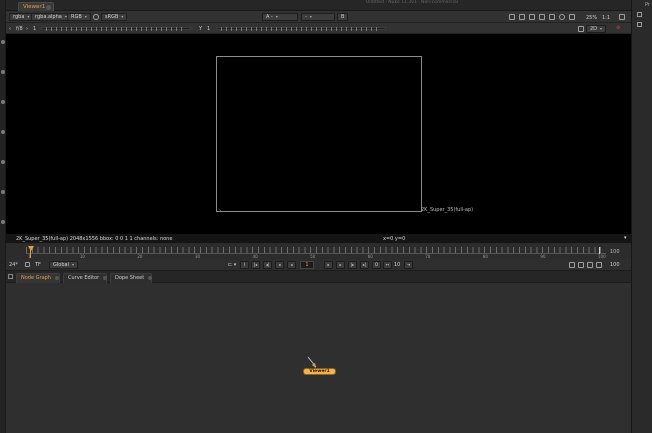  Describe the element at coordinates (542, 17) in the screenshot. I see `mask-icon` at that location.